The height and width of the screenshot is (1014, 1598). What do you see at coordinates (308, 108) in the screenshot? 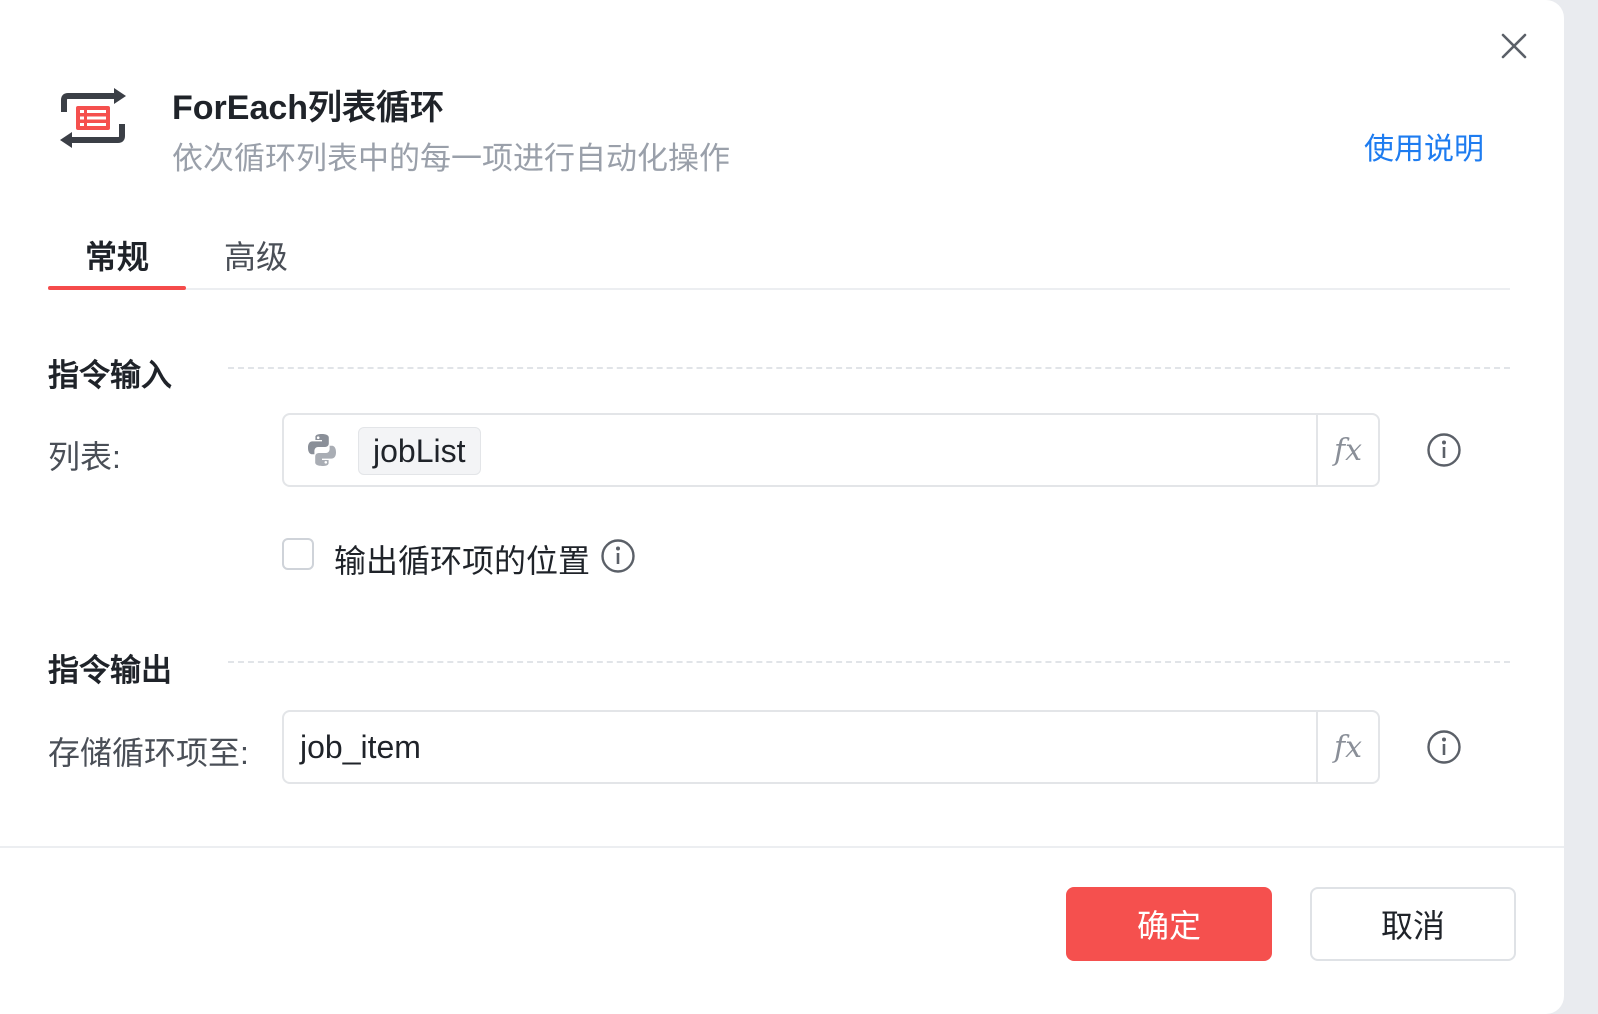
I see `dialog-title: ForEach列表循环` at bounding box center [308, 108].